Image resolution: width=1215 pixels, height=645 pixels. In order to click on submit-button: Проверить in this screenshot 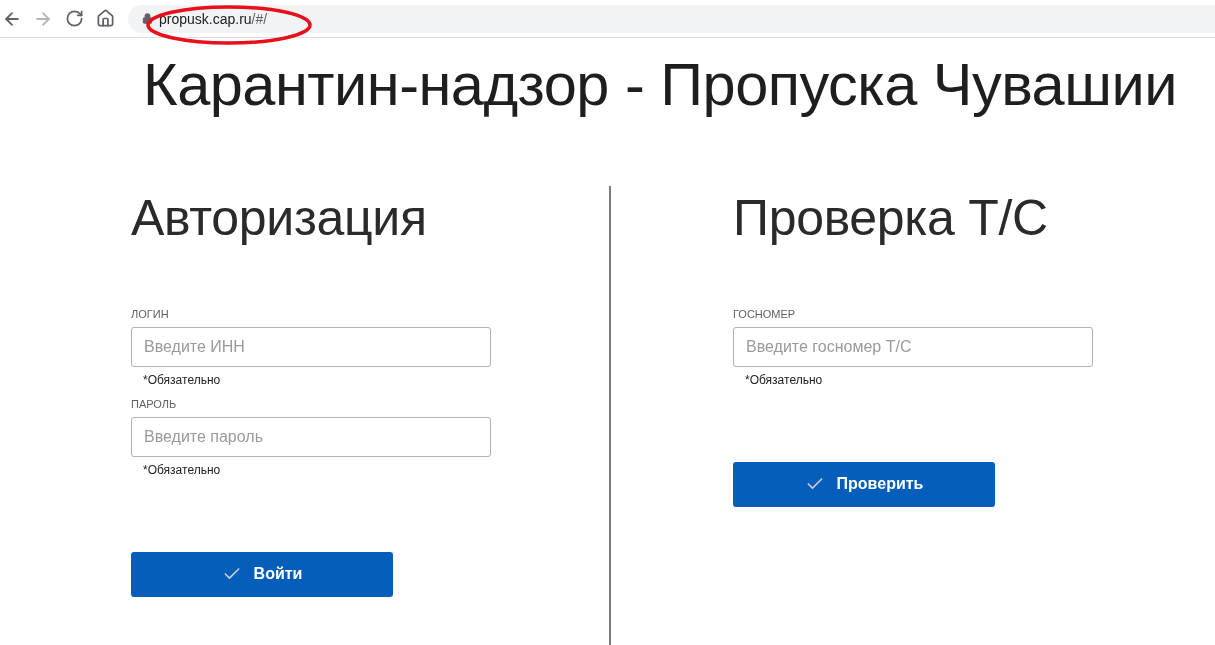, I will do `click(864, 484)`.